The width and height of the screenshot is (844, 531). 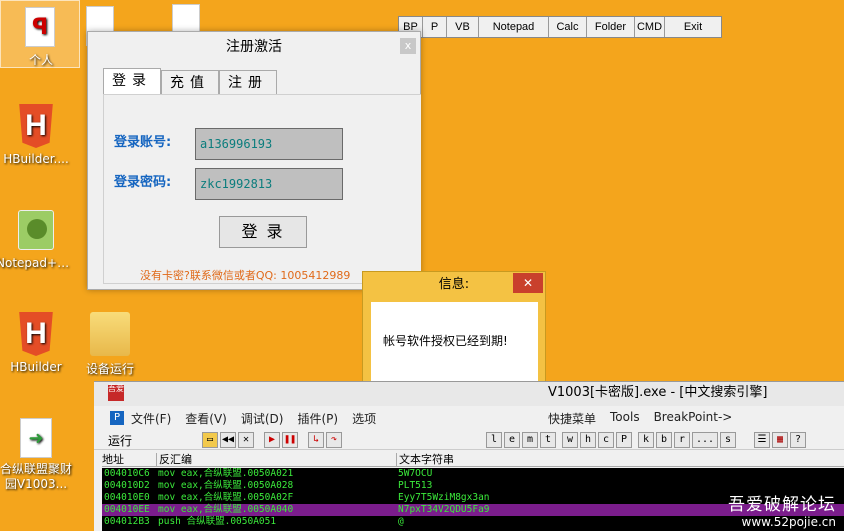 What do you see at coordinates (408, 46) in the screenshot?
I see `close-icon: x` at bounding box center [408, 46].